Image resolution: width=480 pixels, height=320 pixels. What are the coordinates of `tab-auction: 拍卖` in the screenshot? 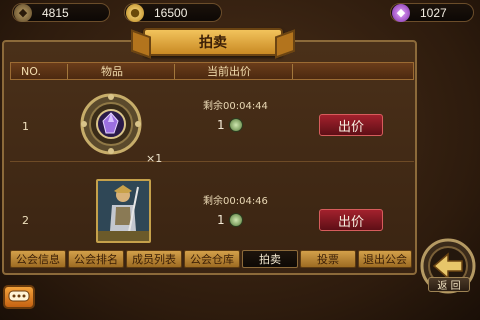 It's located at (270, 259).